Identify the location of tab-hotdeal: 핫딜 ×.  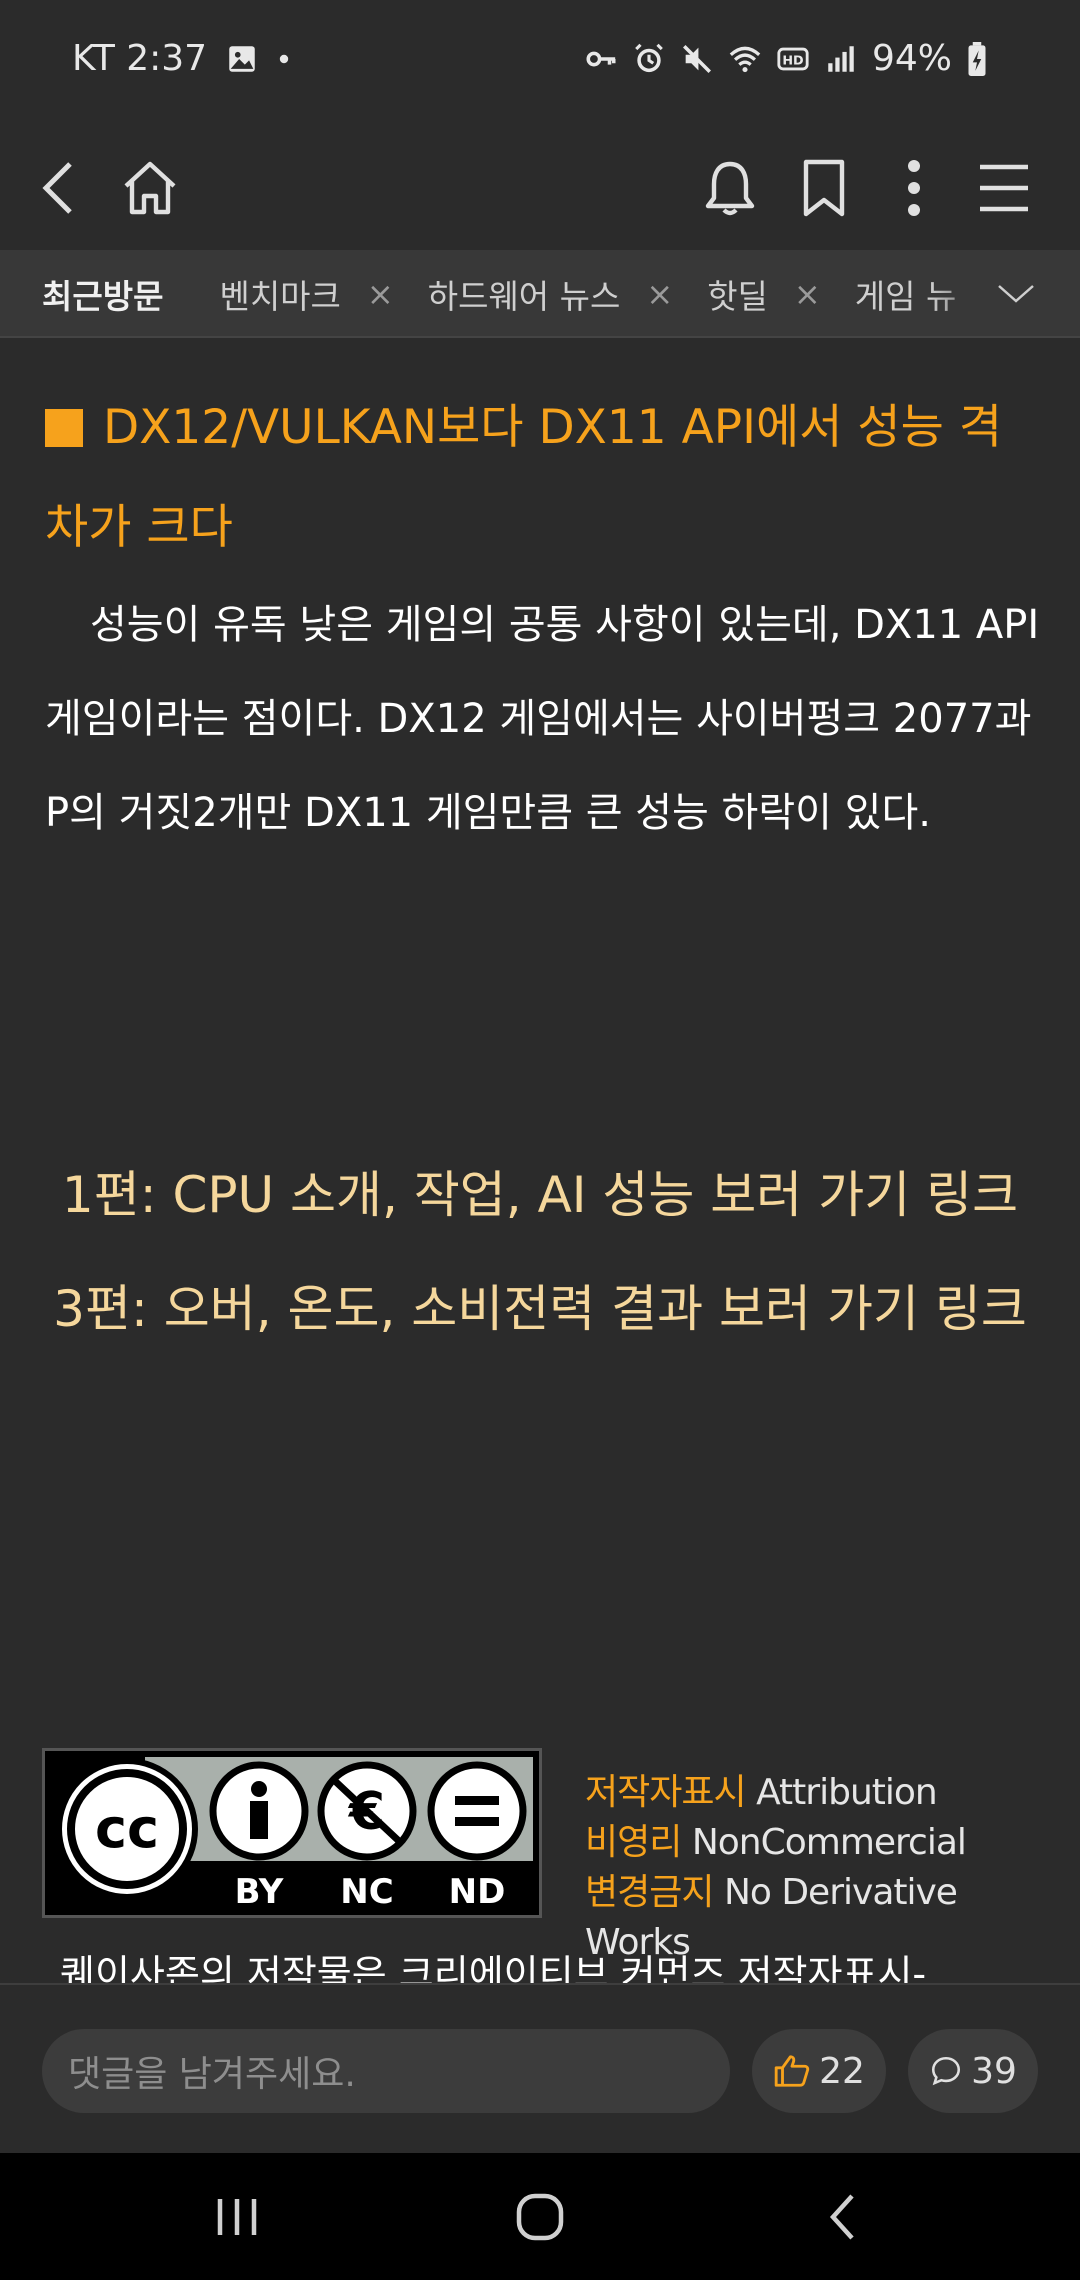
(764, 294).